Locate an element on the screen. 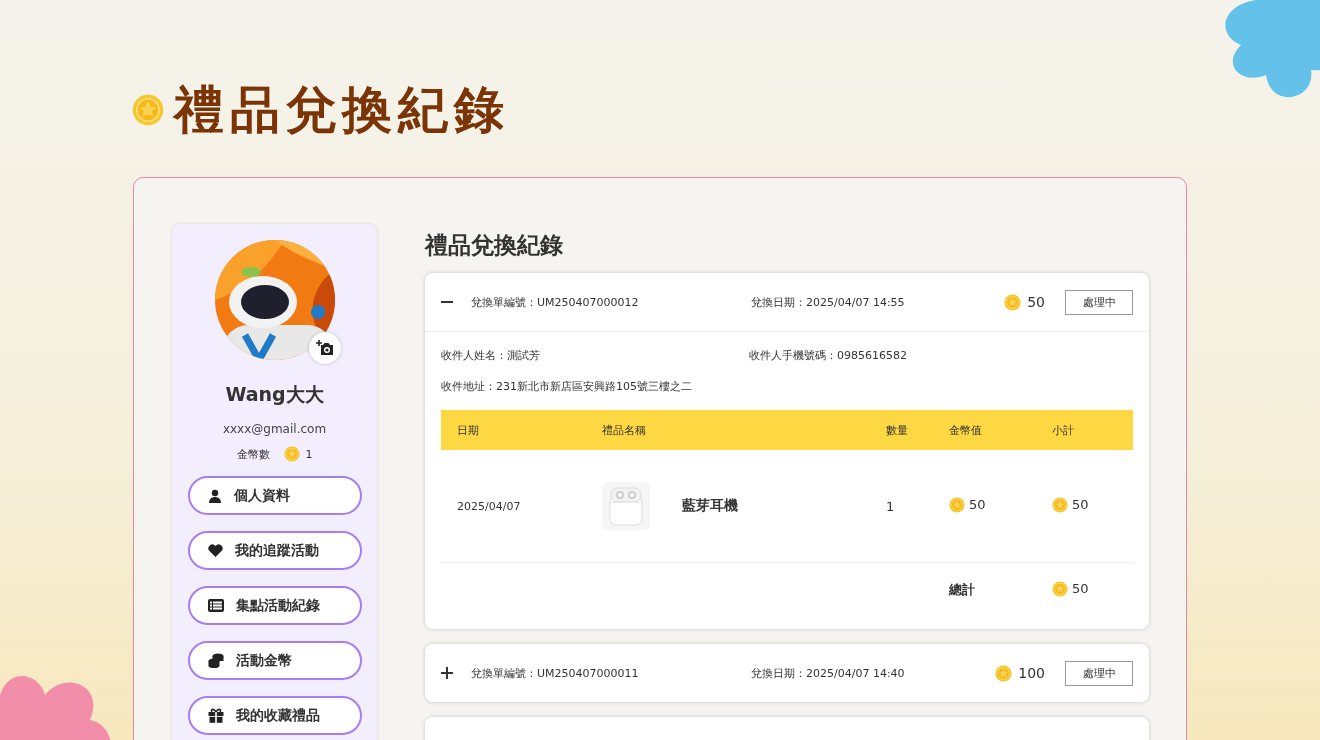 This screenshot has width=1320, height=740. item-name: 藍芽耳機 is located at coordinates (710, 506).